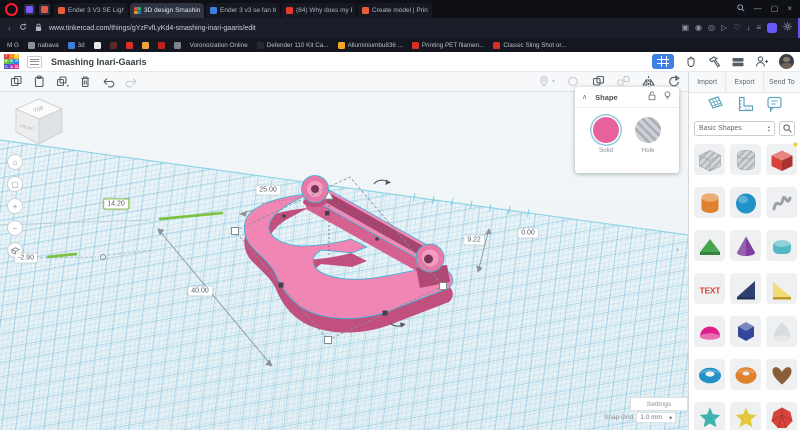 The image size is (800, 430). Describe the element at coordinates (690, 61) in the screenshot. I see `grab-hand-icon` at that location.